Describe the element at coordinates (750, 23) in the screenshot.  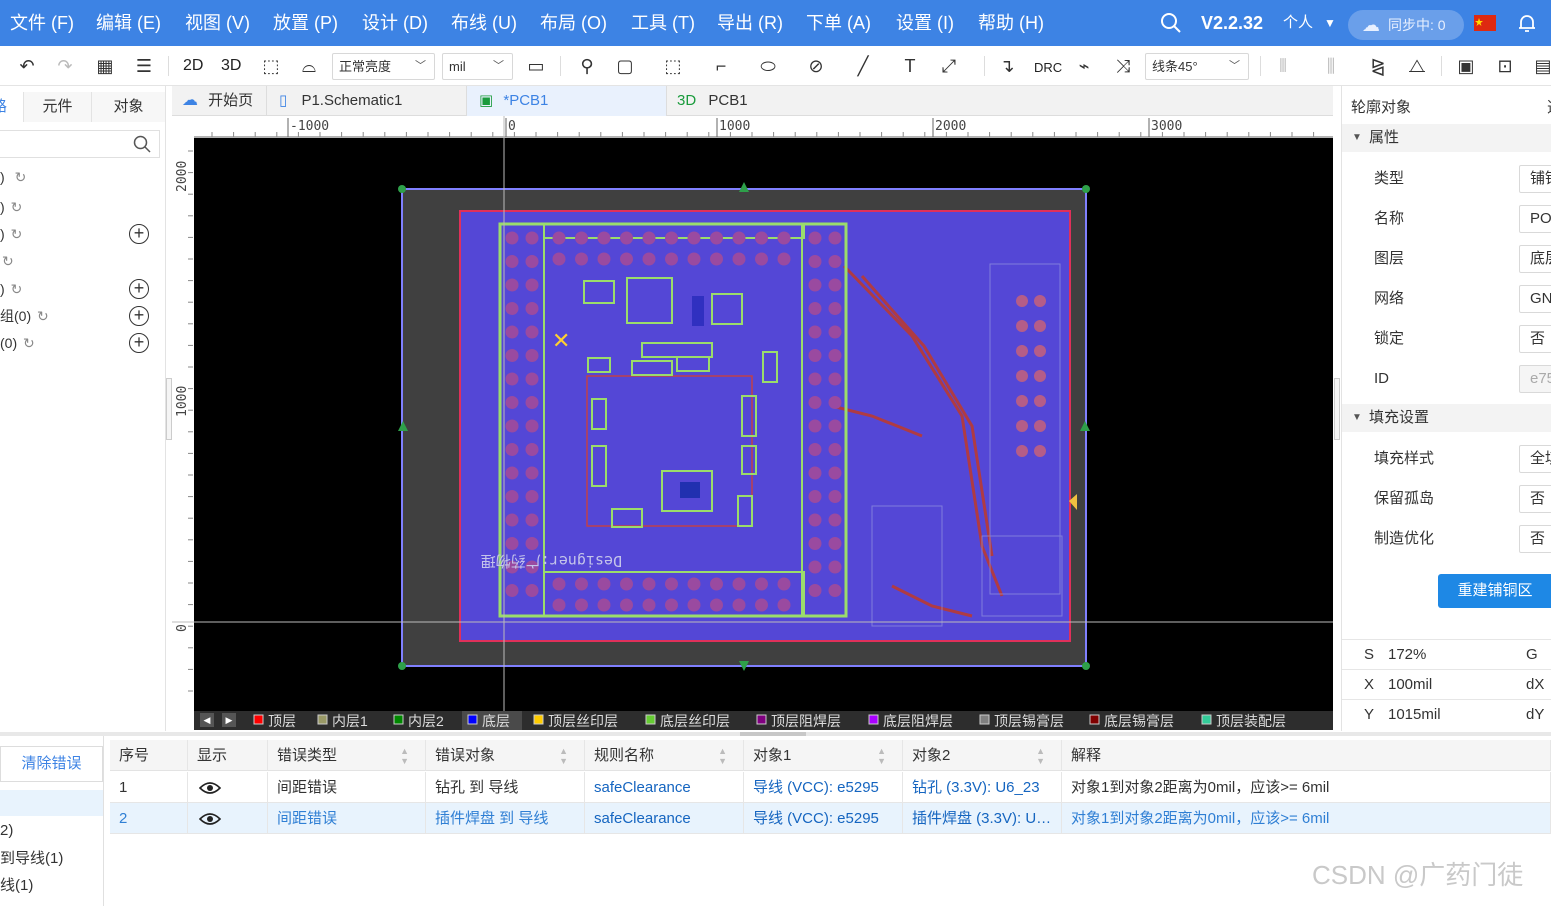
I see `menu-item-8: 导出 (R)` at that location.